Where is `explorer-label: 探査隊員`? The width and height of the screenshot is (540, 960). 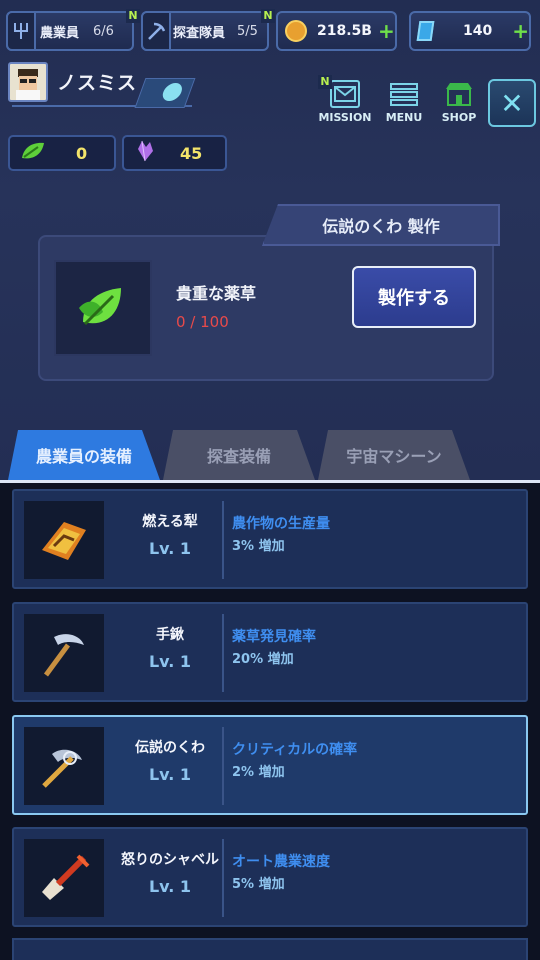 explorer-label: 探査隊員 is located at coordinates (199, 33).